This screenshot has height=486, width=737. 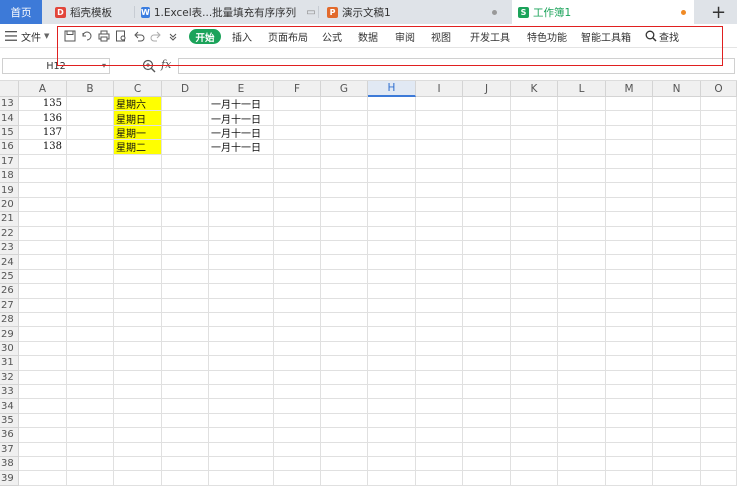 I want to click on cell-f35, so click(x=297, y=421).